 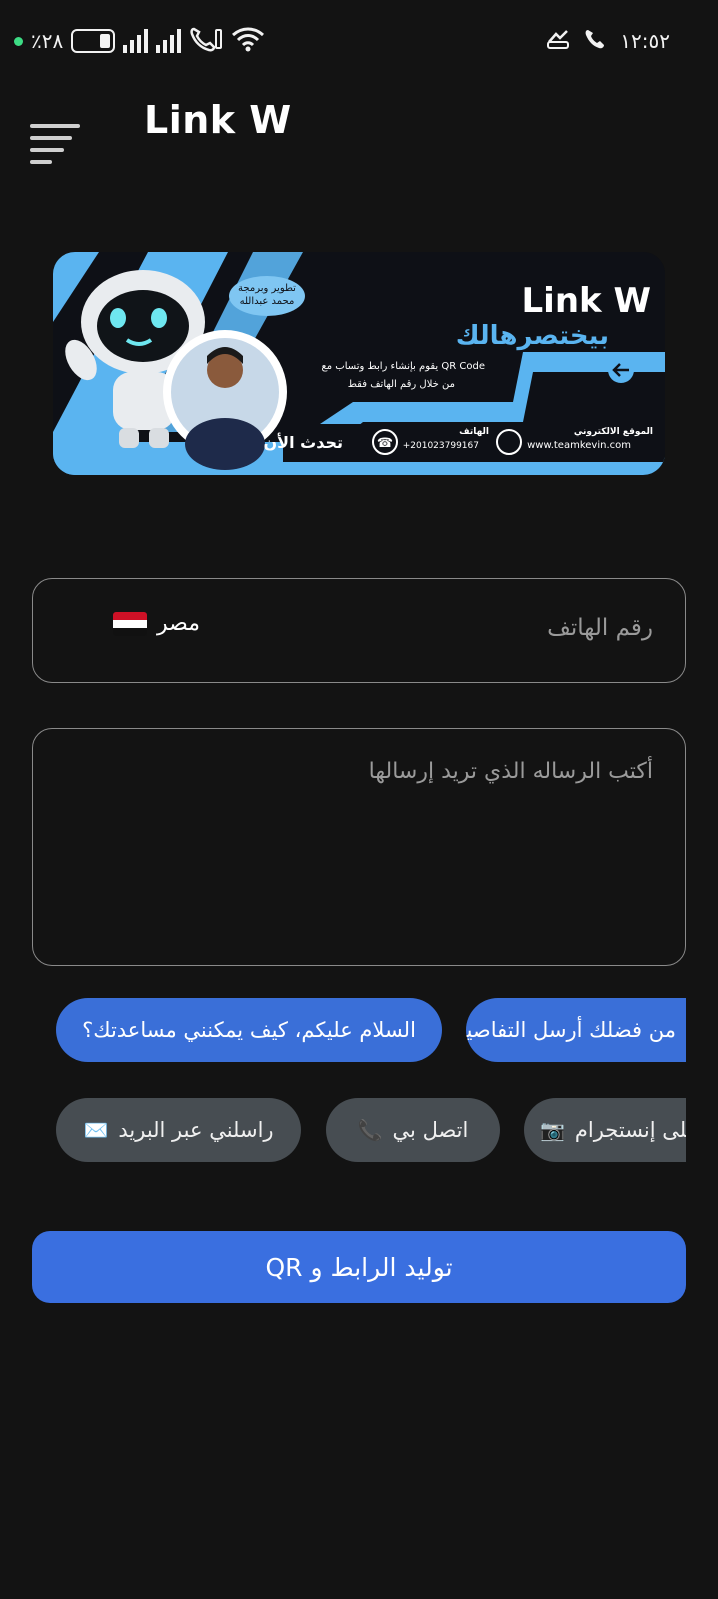 I want to click on svg-text:يقوم بإنشاء رابط وتساب مع QR C: يقوم بإنشاء رابط وتساب مع QR Code, so click(x=403, y=366).